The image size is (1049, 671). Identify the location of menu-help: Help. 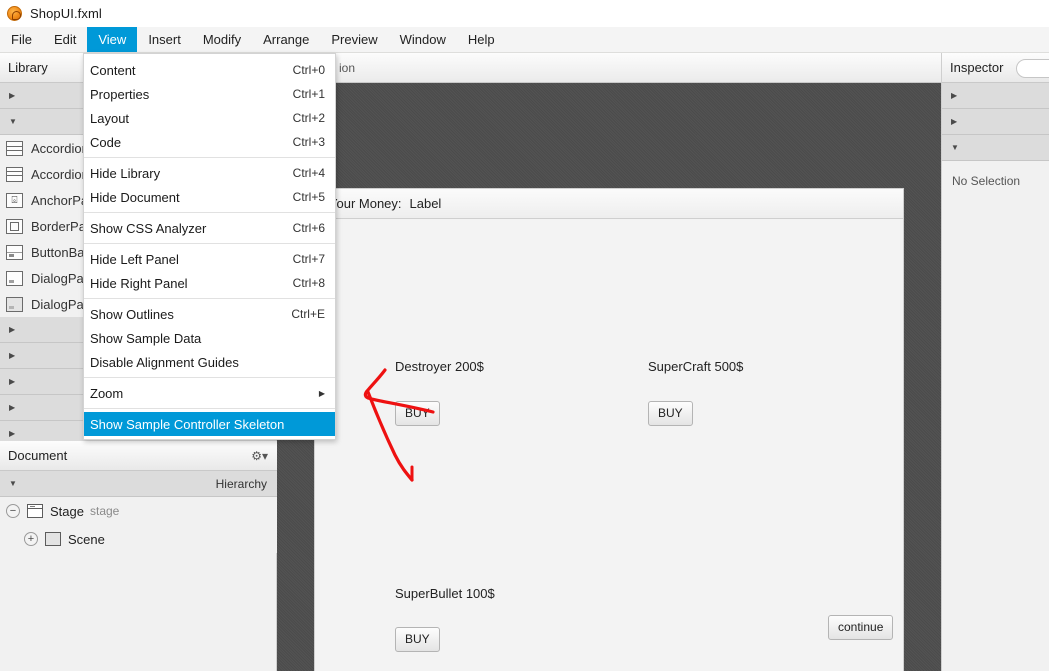
(481, 39).